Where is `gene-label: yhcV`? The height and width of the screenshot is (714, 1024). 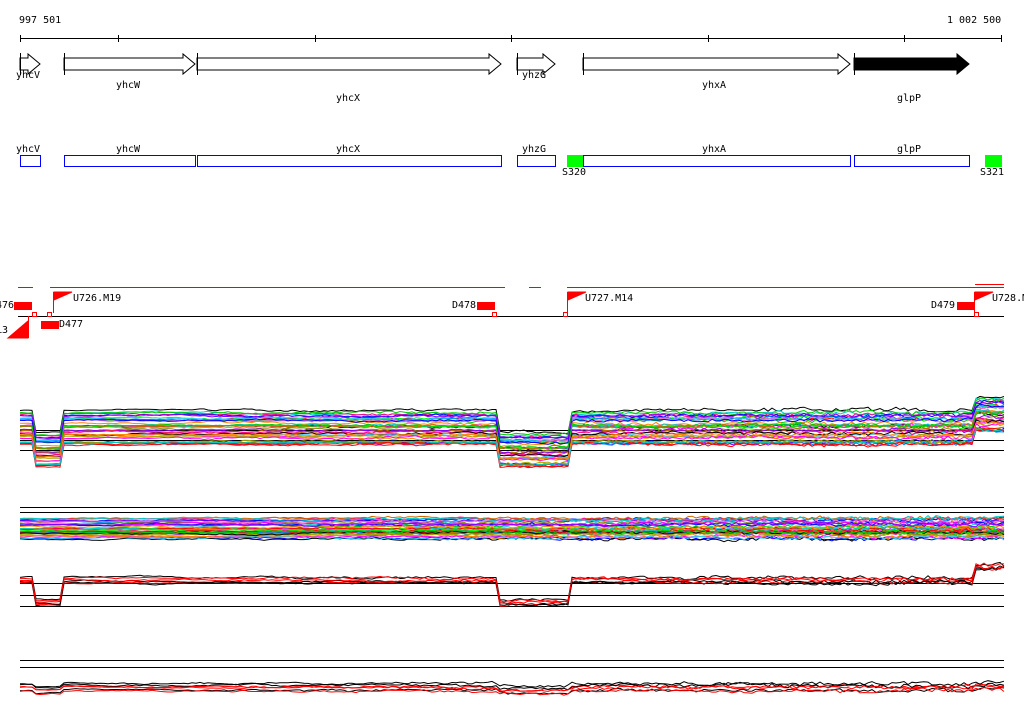
gene-label: yhcV is located at coordinates (28, 75).